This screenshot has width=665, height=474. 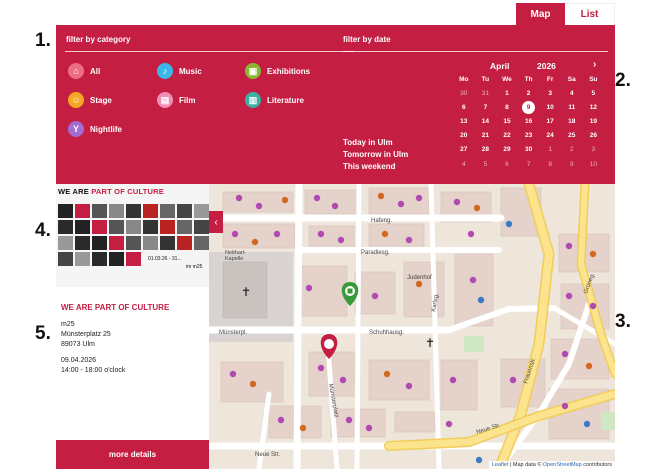 I want to click on calendar-weekday: Su, so click(x=593, y=79).